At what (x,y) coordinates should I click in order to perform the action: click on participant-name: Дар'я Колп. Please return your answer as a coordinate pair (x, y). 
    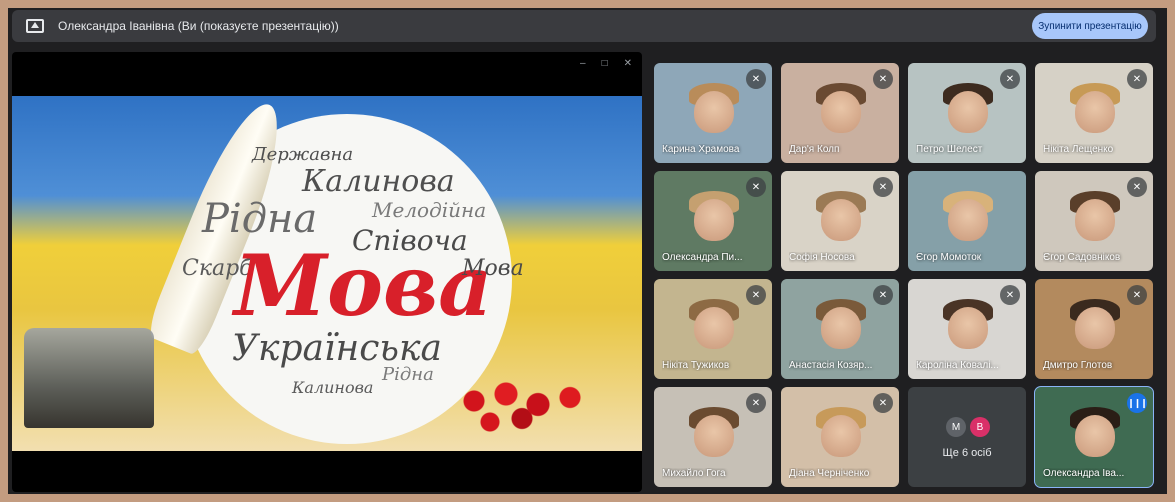
    Looking at the image, I should click on (814, 149).